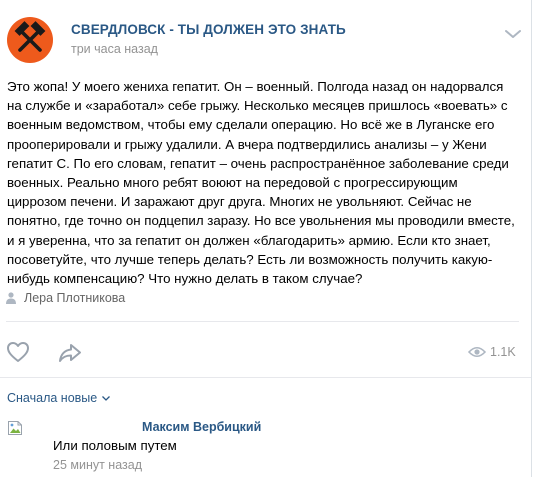 This screenshot has width=539, height=477. I want to click on views-count: 1.1K, so click(503, 352).